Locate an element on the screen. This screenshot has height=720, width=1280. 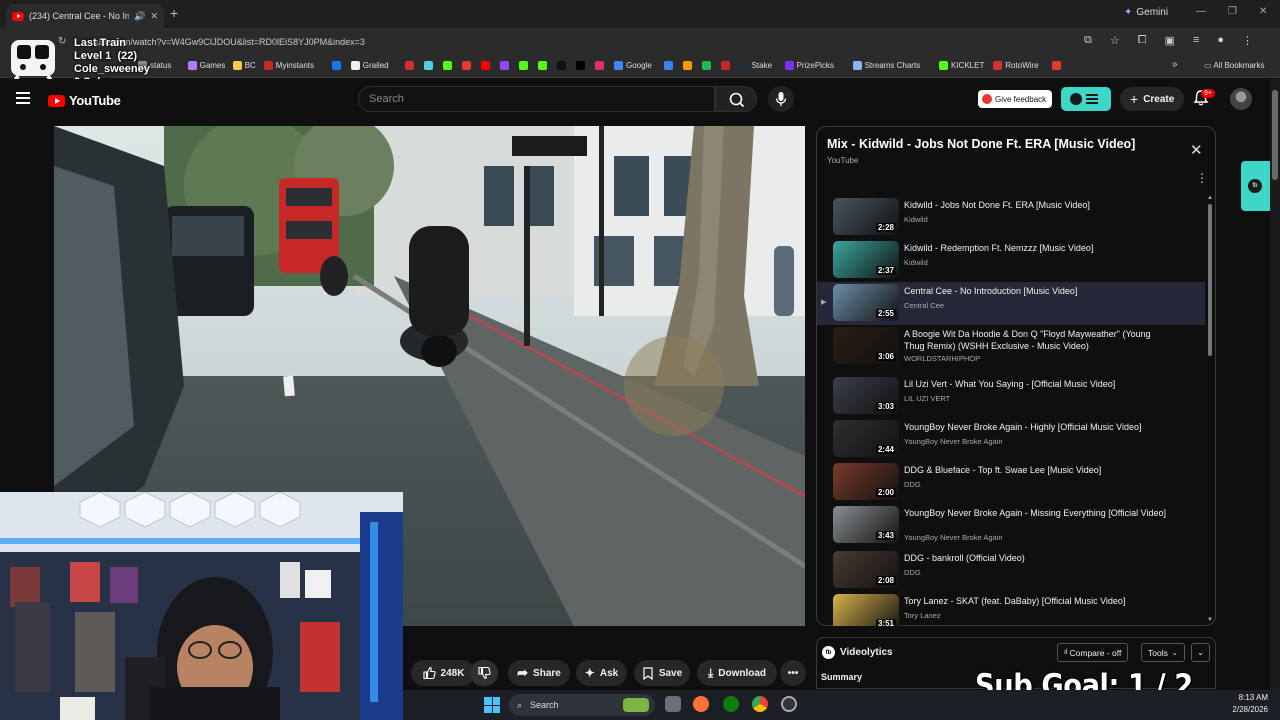
bookmark-item: PrizePicks is located at coordinates (809, 65).